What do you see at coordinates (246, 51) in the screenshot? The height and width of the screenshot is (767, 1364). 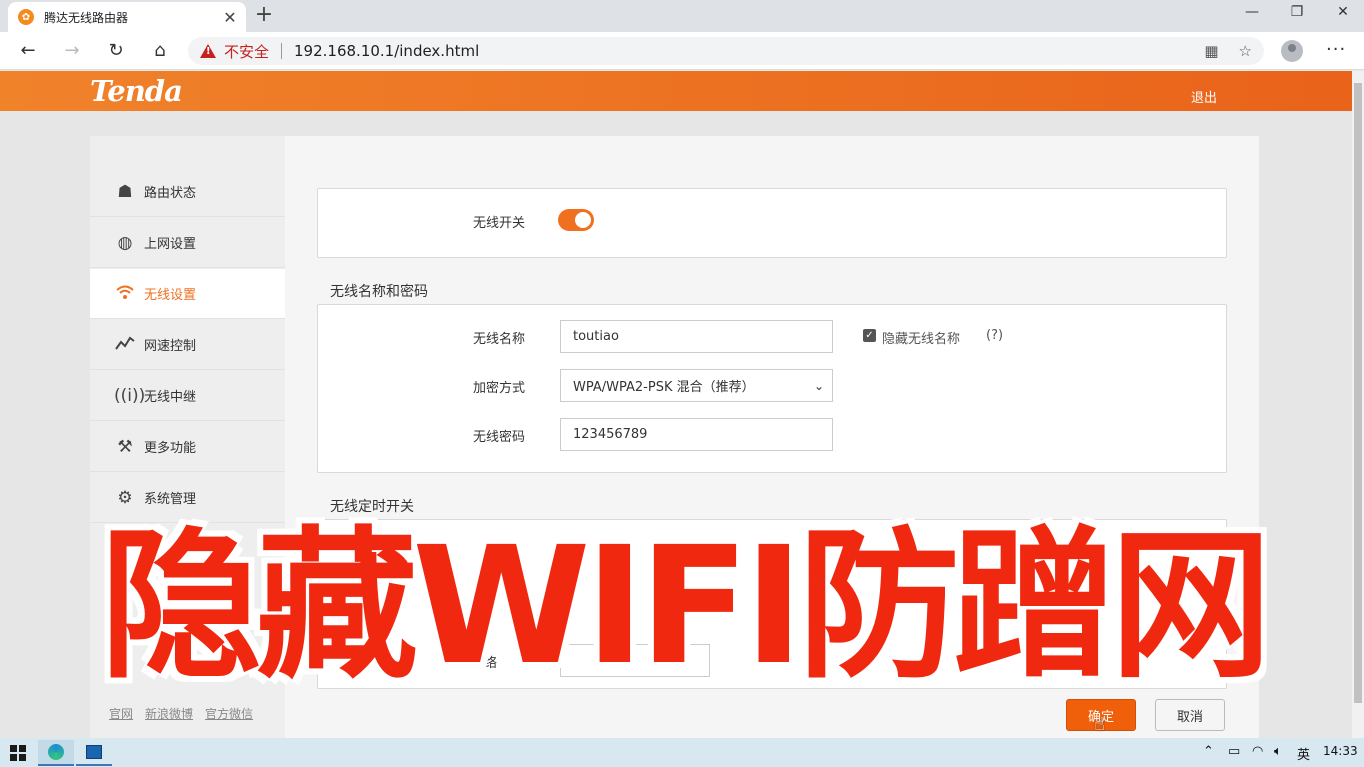 I see `insecure-label: 不安全` at bounding box center [246, 51].